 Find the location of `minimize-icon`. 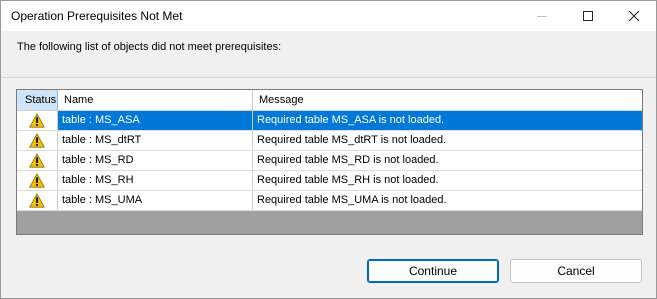

minimize-icon is located at coordinates (542, 16).